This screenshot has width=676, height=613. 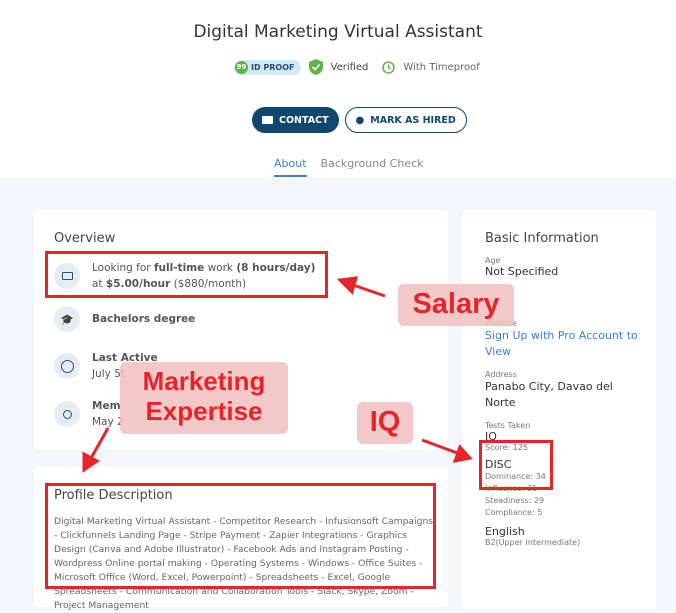 What do you see at coordinates (385, 423) in the screenshot?
I see `iq-annotation: IQ` at bounding box center [385, 423].